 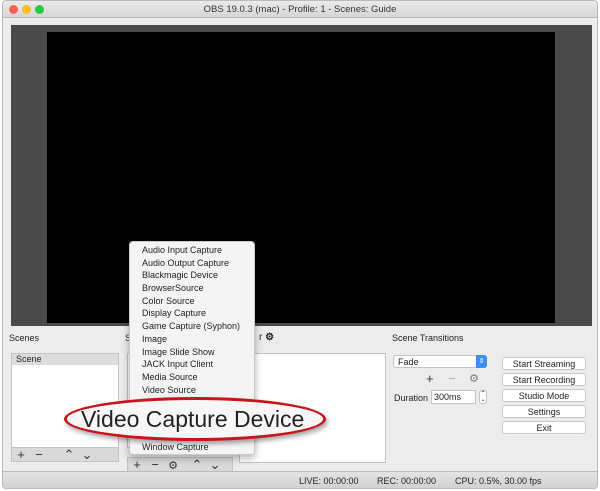 I want to click on add-transition-button: +, so click(x=430, y=378).